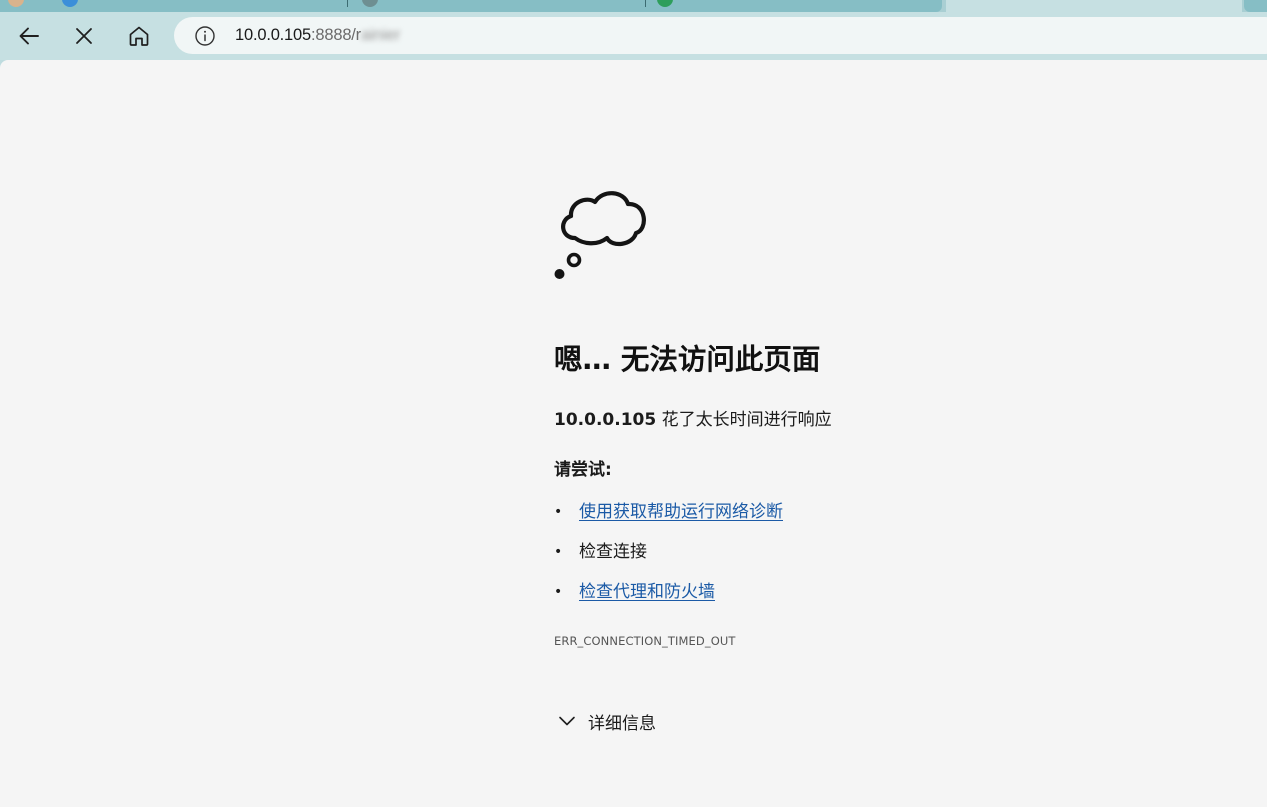 Image resolution: width=1267 pixels, height=807 pixels. I want to click on home-icon, so click(139, 36).